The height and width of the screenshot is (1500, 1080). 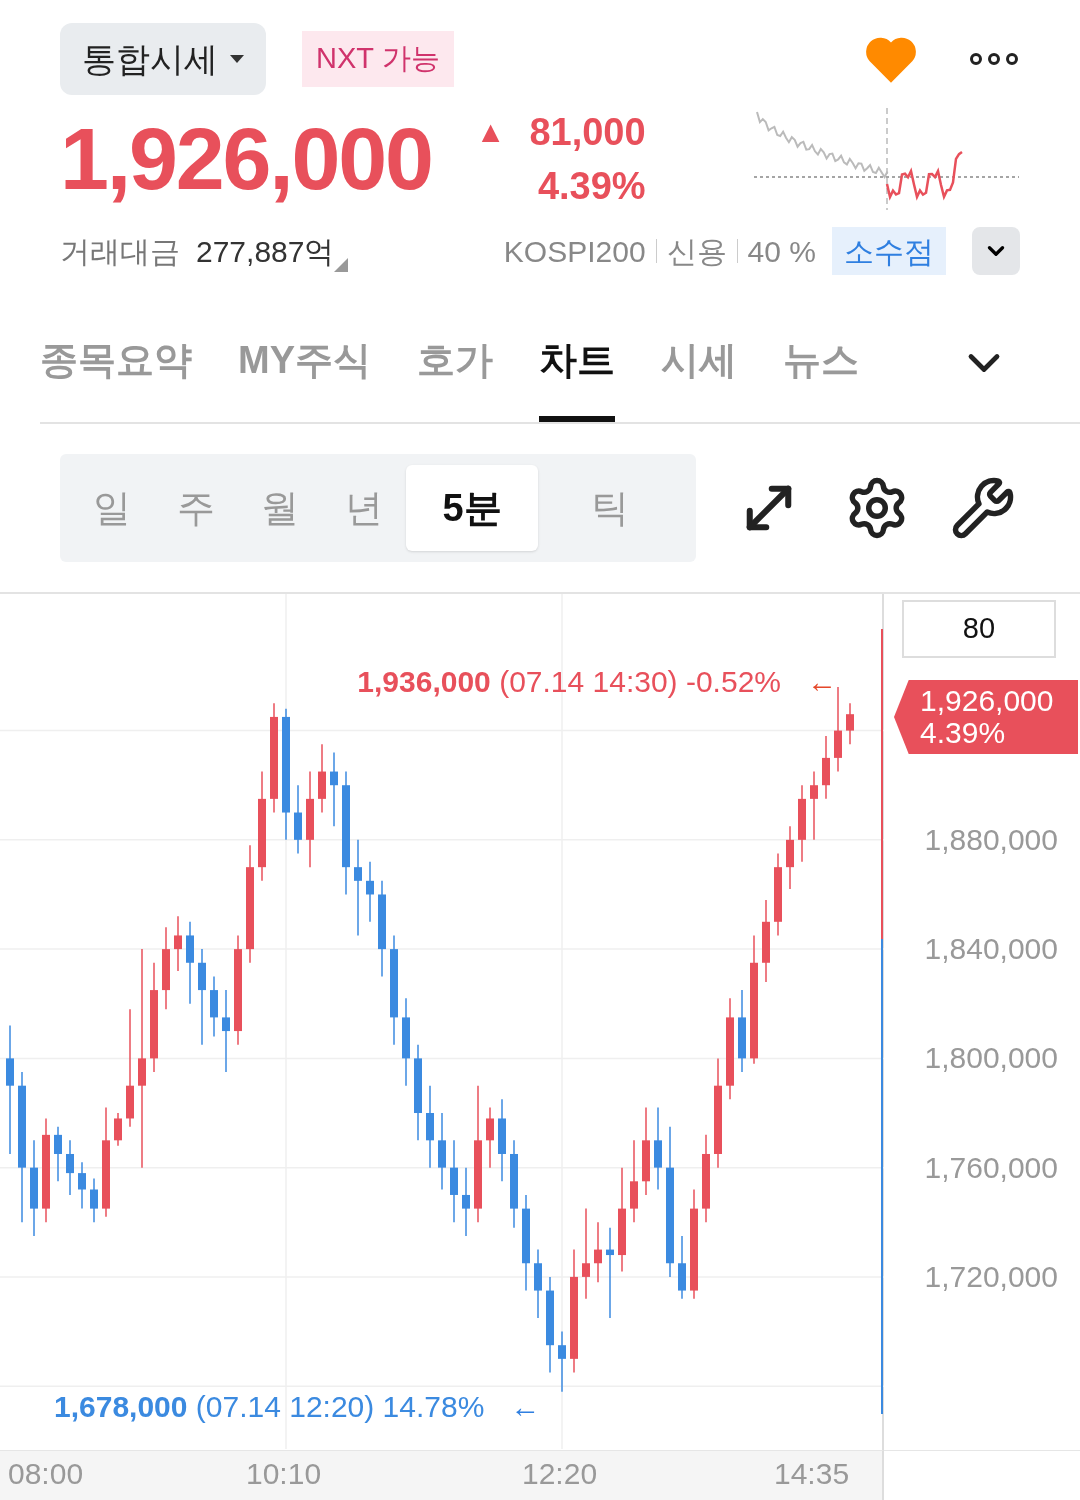 What do you see at coordinates (699, 363) in the screenshot?
I see `tab: 시세` at bounding box center [699, 363].